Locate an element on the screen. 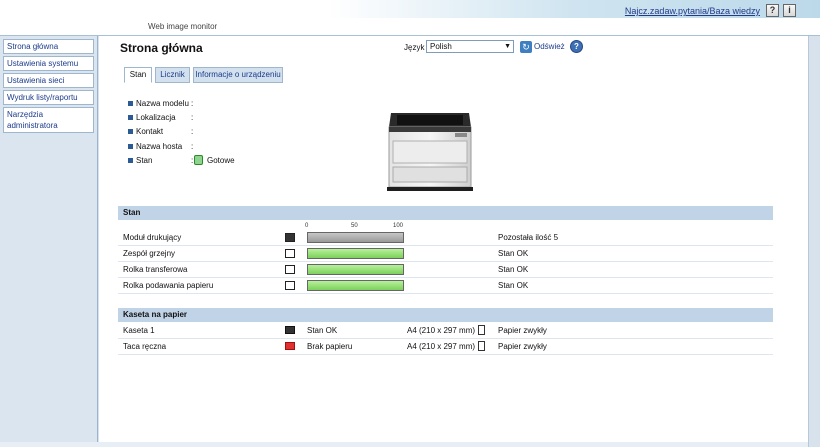 Image resolution: width=820 pixels, height=447 pixels. sidebar-item-system-settings: Ustawienia systemu is located at coordinates (48, 63).